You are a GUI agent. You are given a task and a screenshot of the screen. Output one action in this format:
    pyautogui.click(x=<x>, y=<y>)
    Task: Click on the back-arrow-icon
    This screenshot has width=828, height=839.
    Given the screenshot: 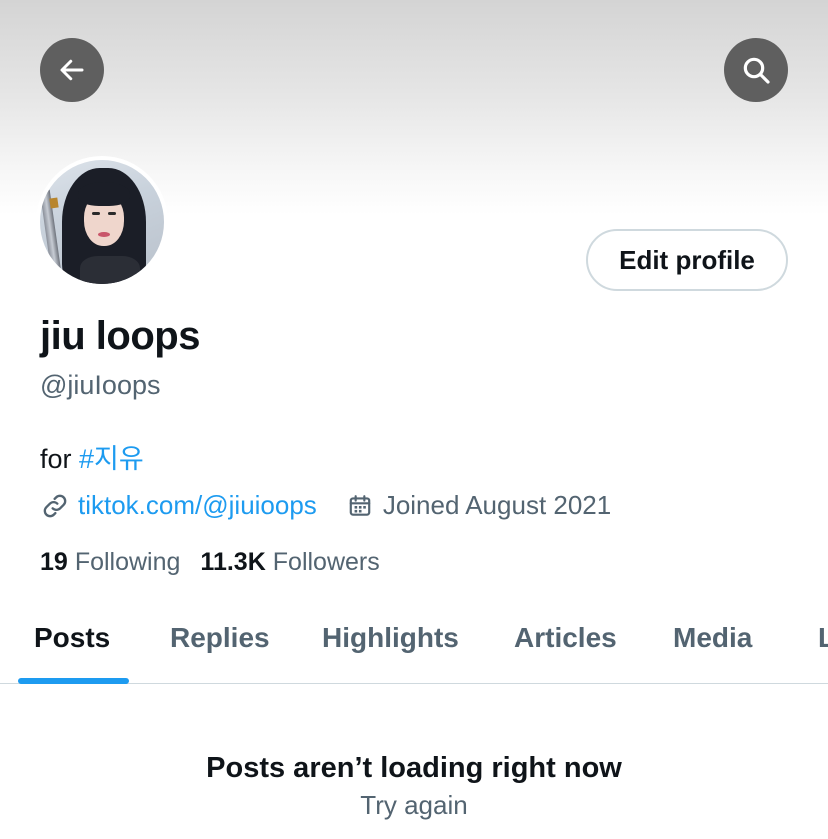 What is the action you would take?
    pyautogui.click(x=72, y=70)
    